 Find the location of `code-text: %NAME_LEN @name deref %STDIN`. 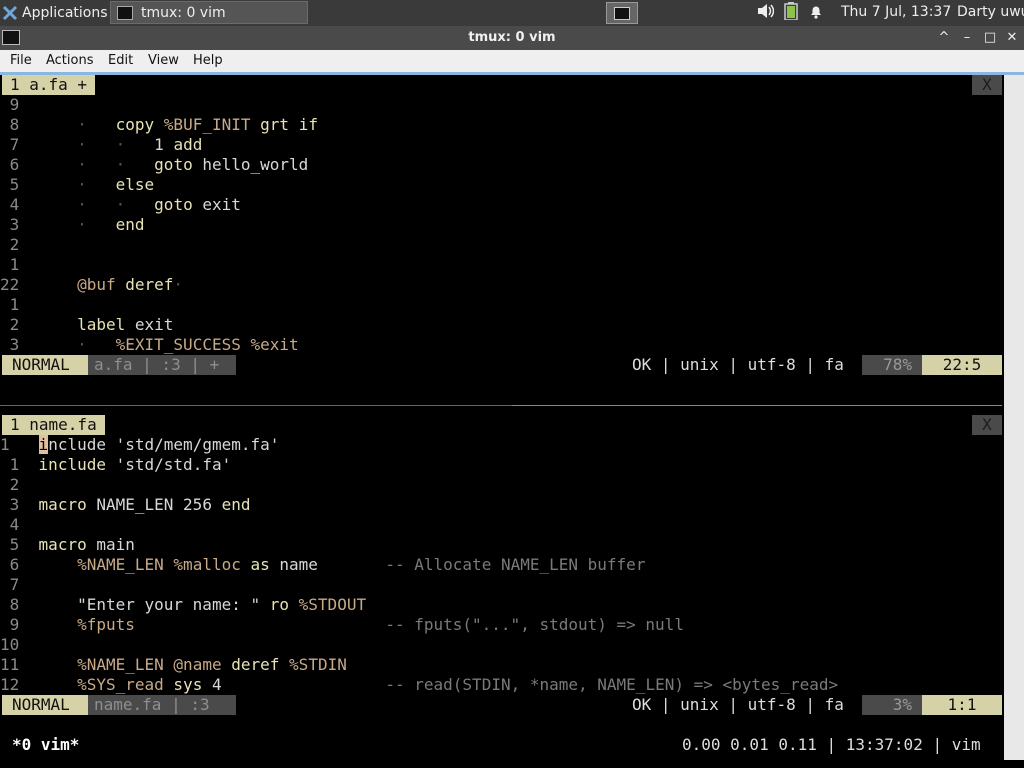

code-text: %NAME_LEN @name deref %STDIN is located at coordinates (212, 664).